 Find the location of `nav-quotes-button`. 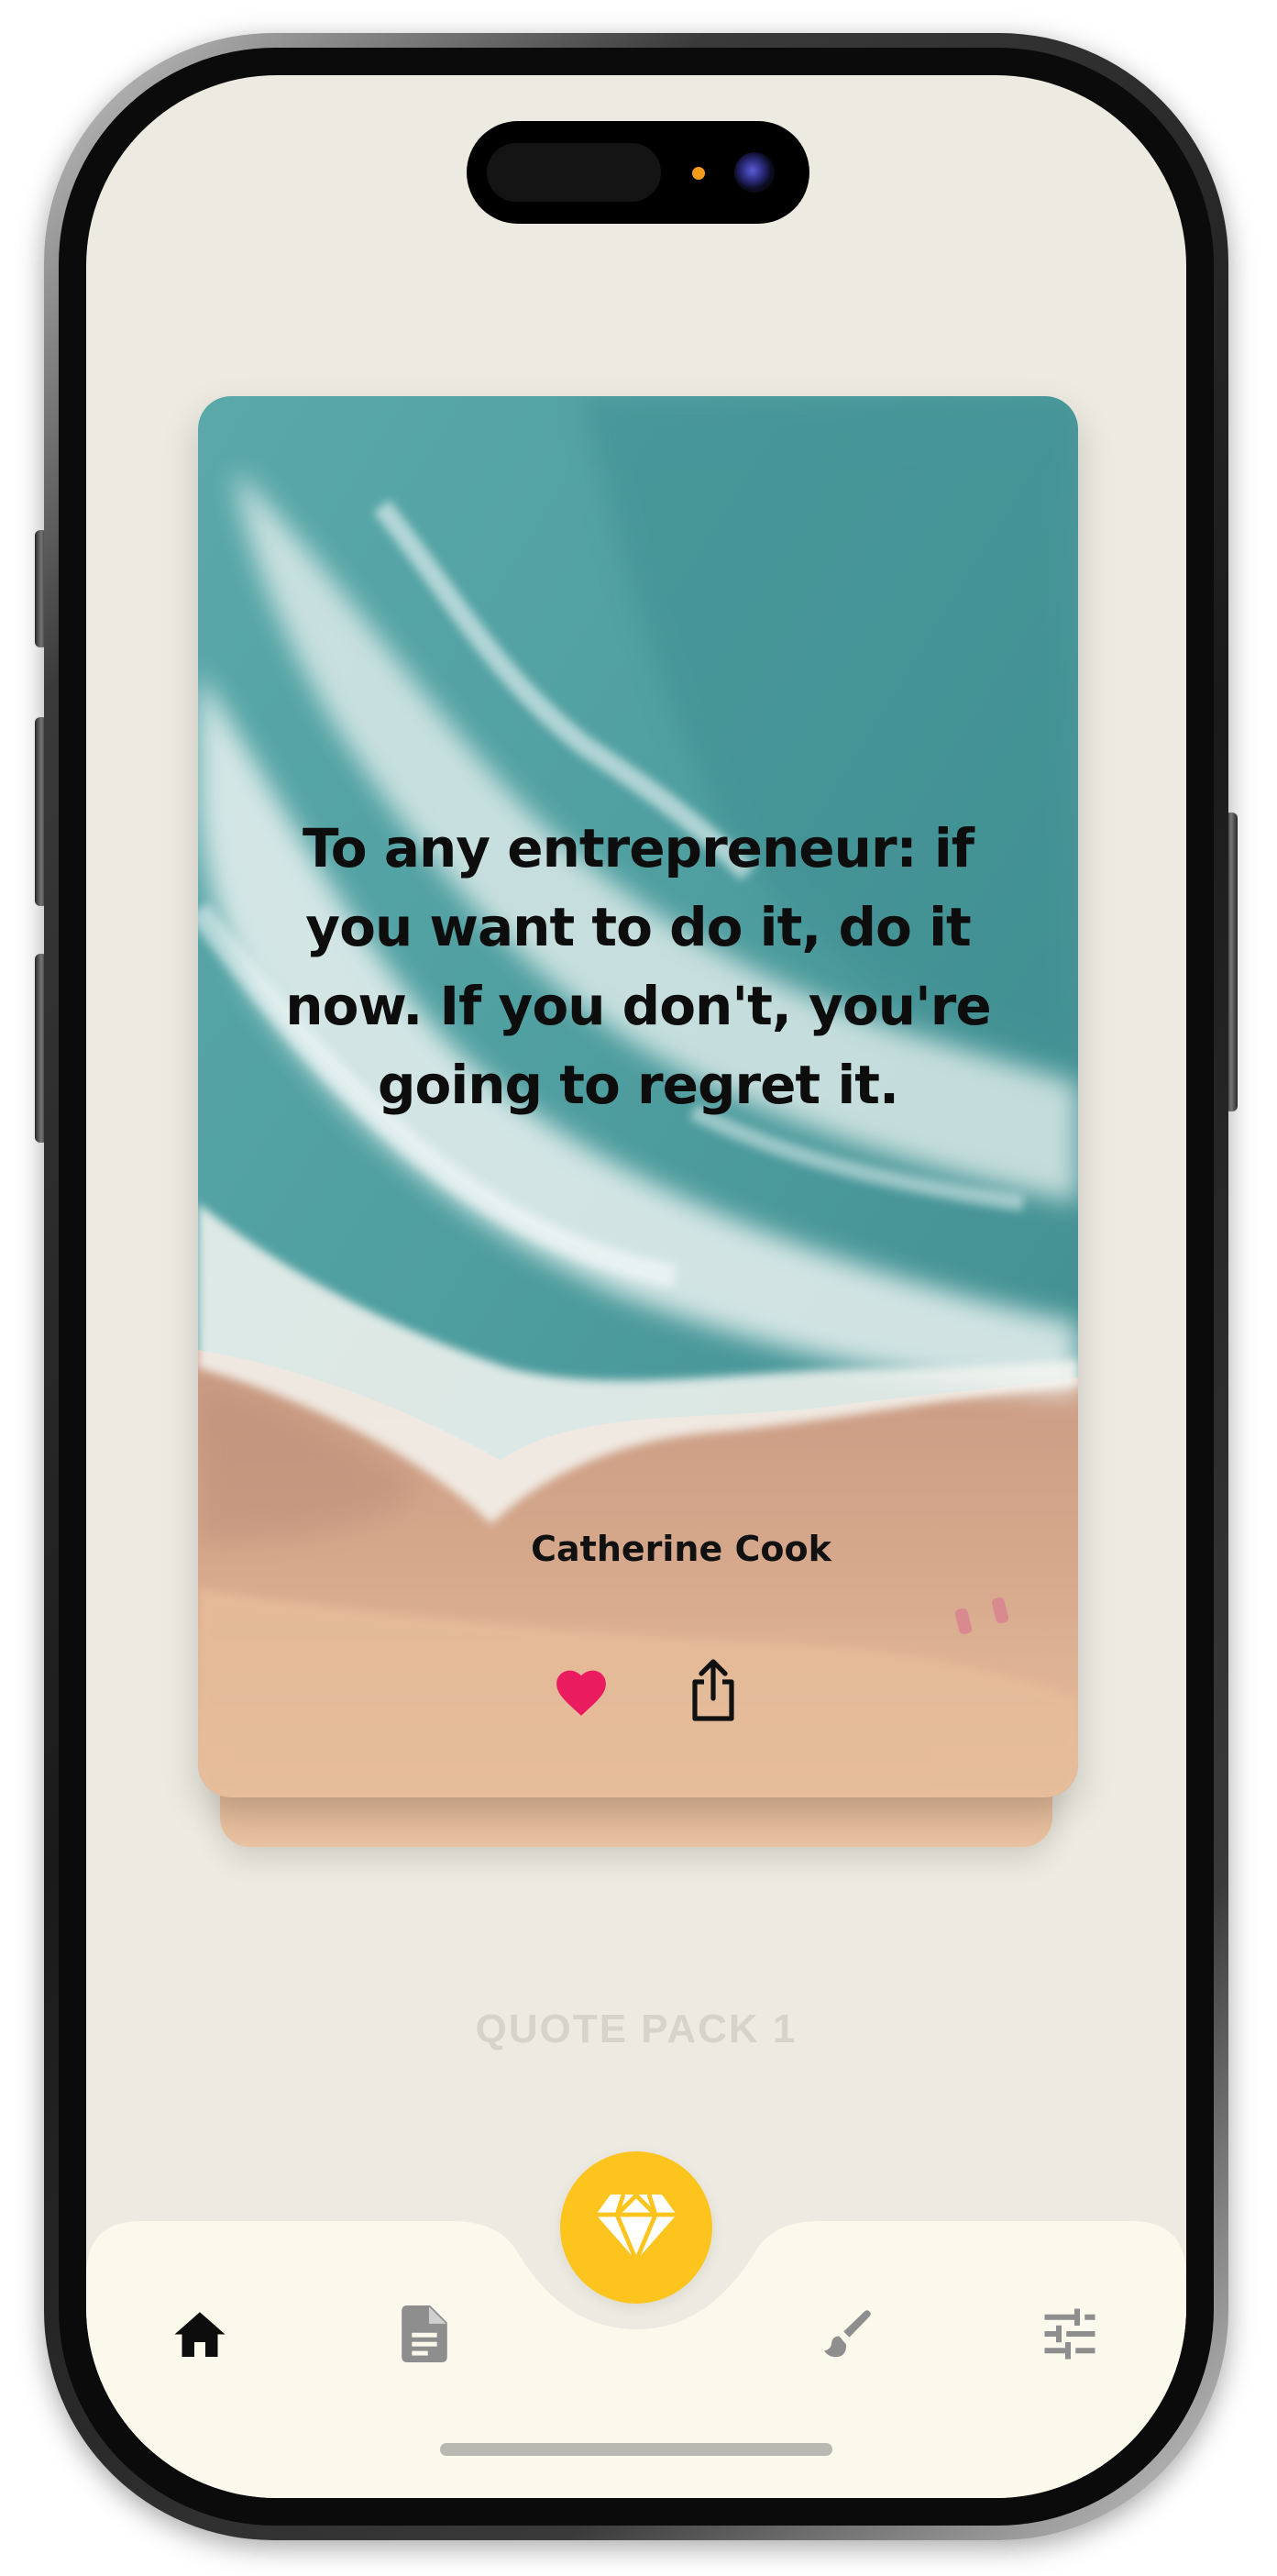

nav-quotes-button is located at coordinates (424, 2334).